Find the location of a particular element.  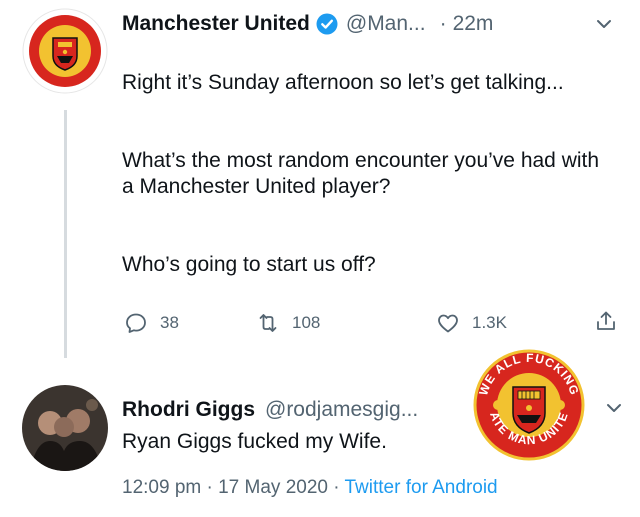

user-avatar is located at coordinates (65, 428).